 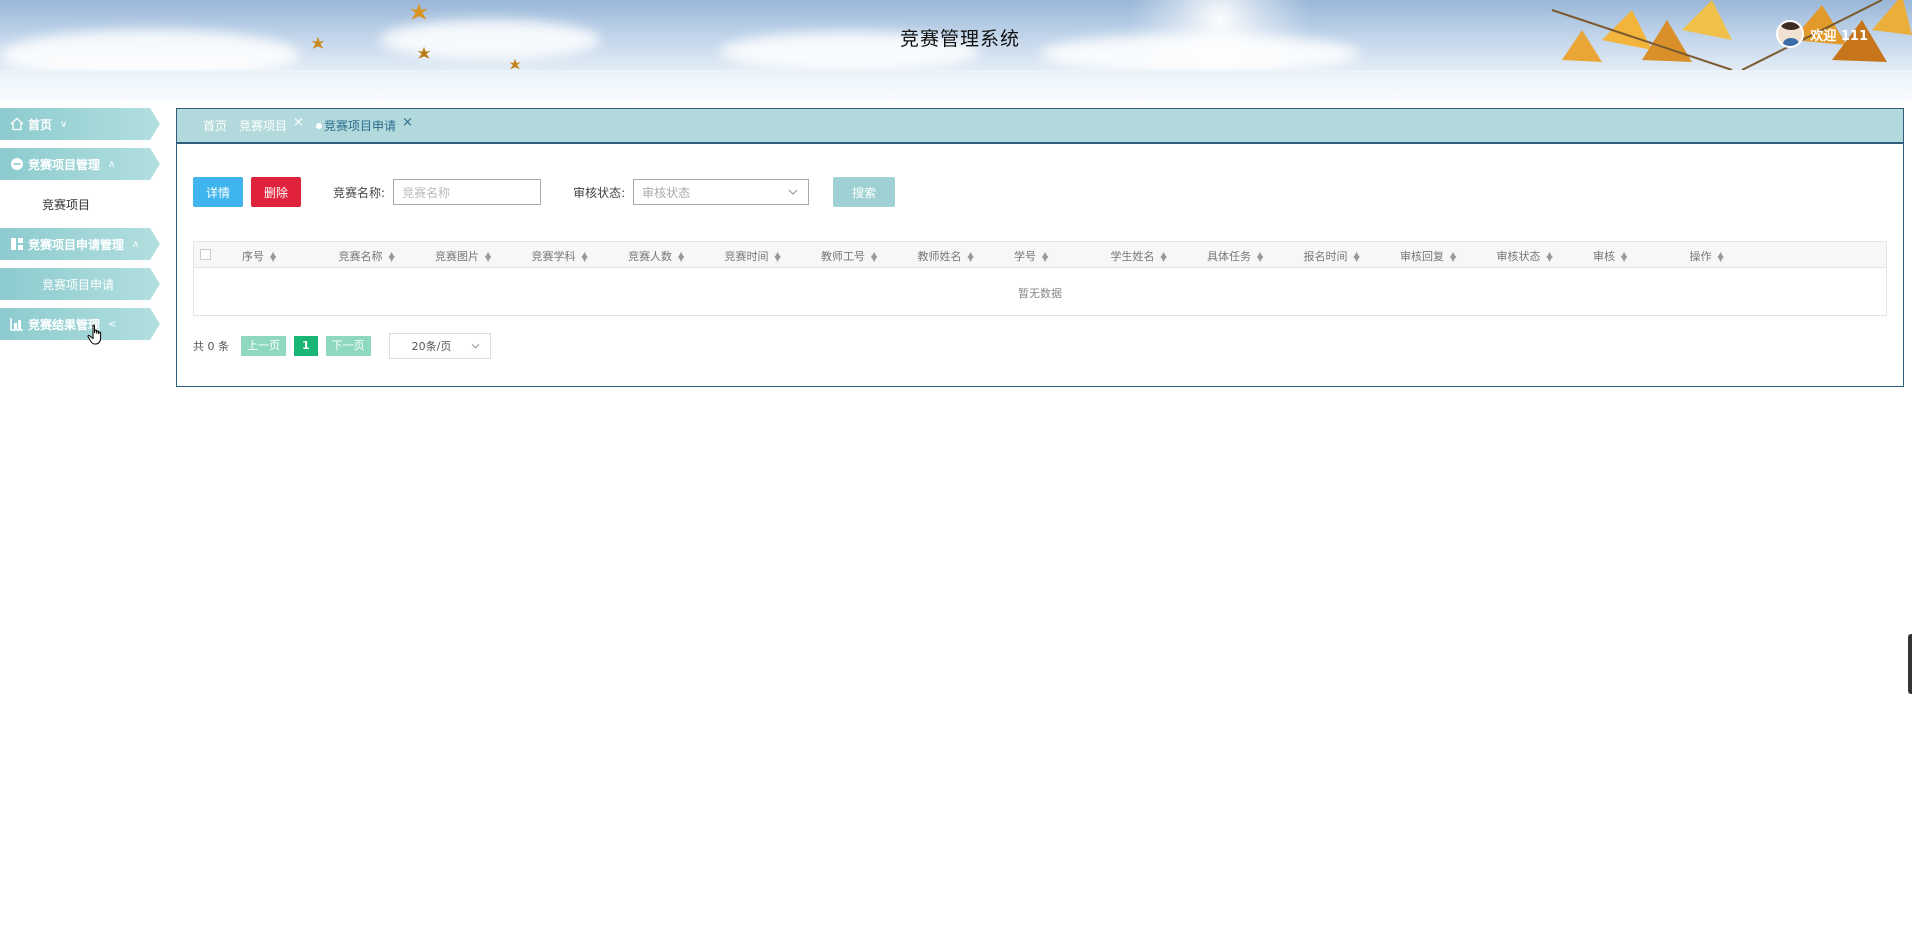 What do you see at coordinates (218, 192) in the screenshot?
I see `detail-button: 详情` at bounding box center [218, 192].